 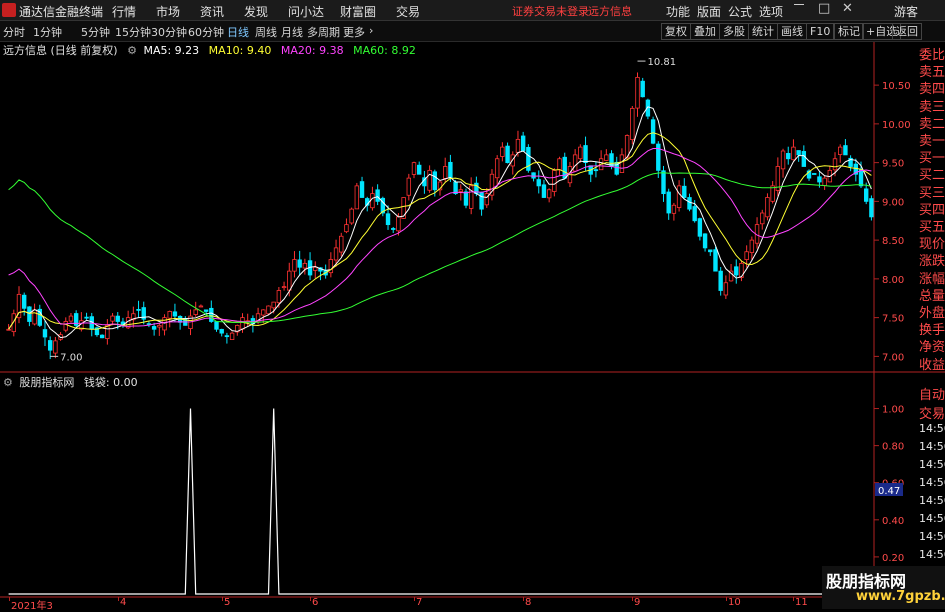 I want to click on price-tick-label: 7.50, so click(x=893, y=319).